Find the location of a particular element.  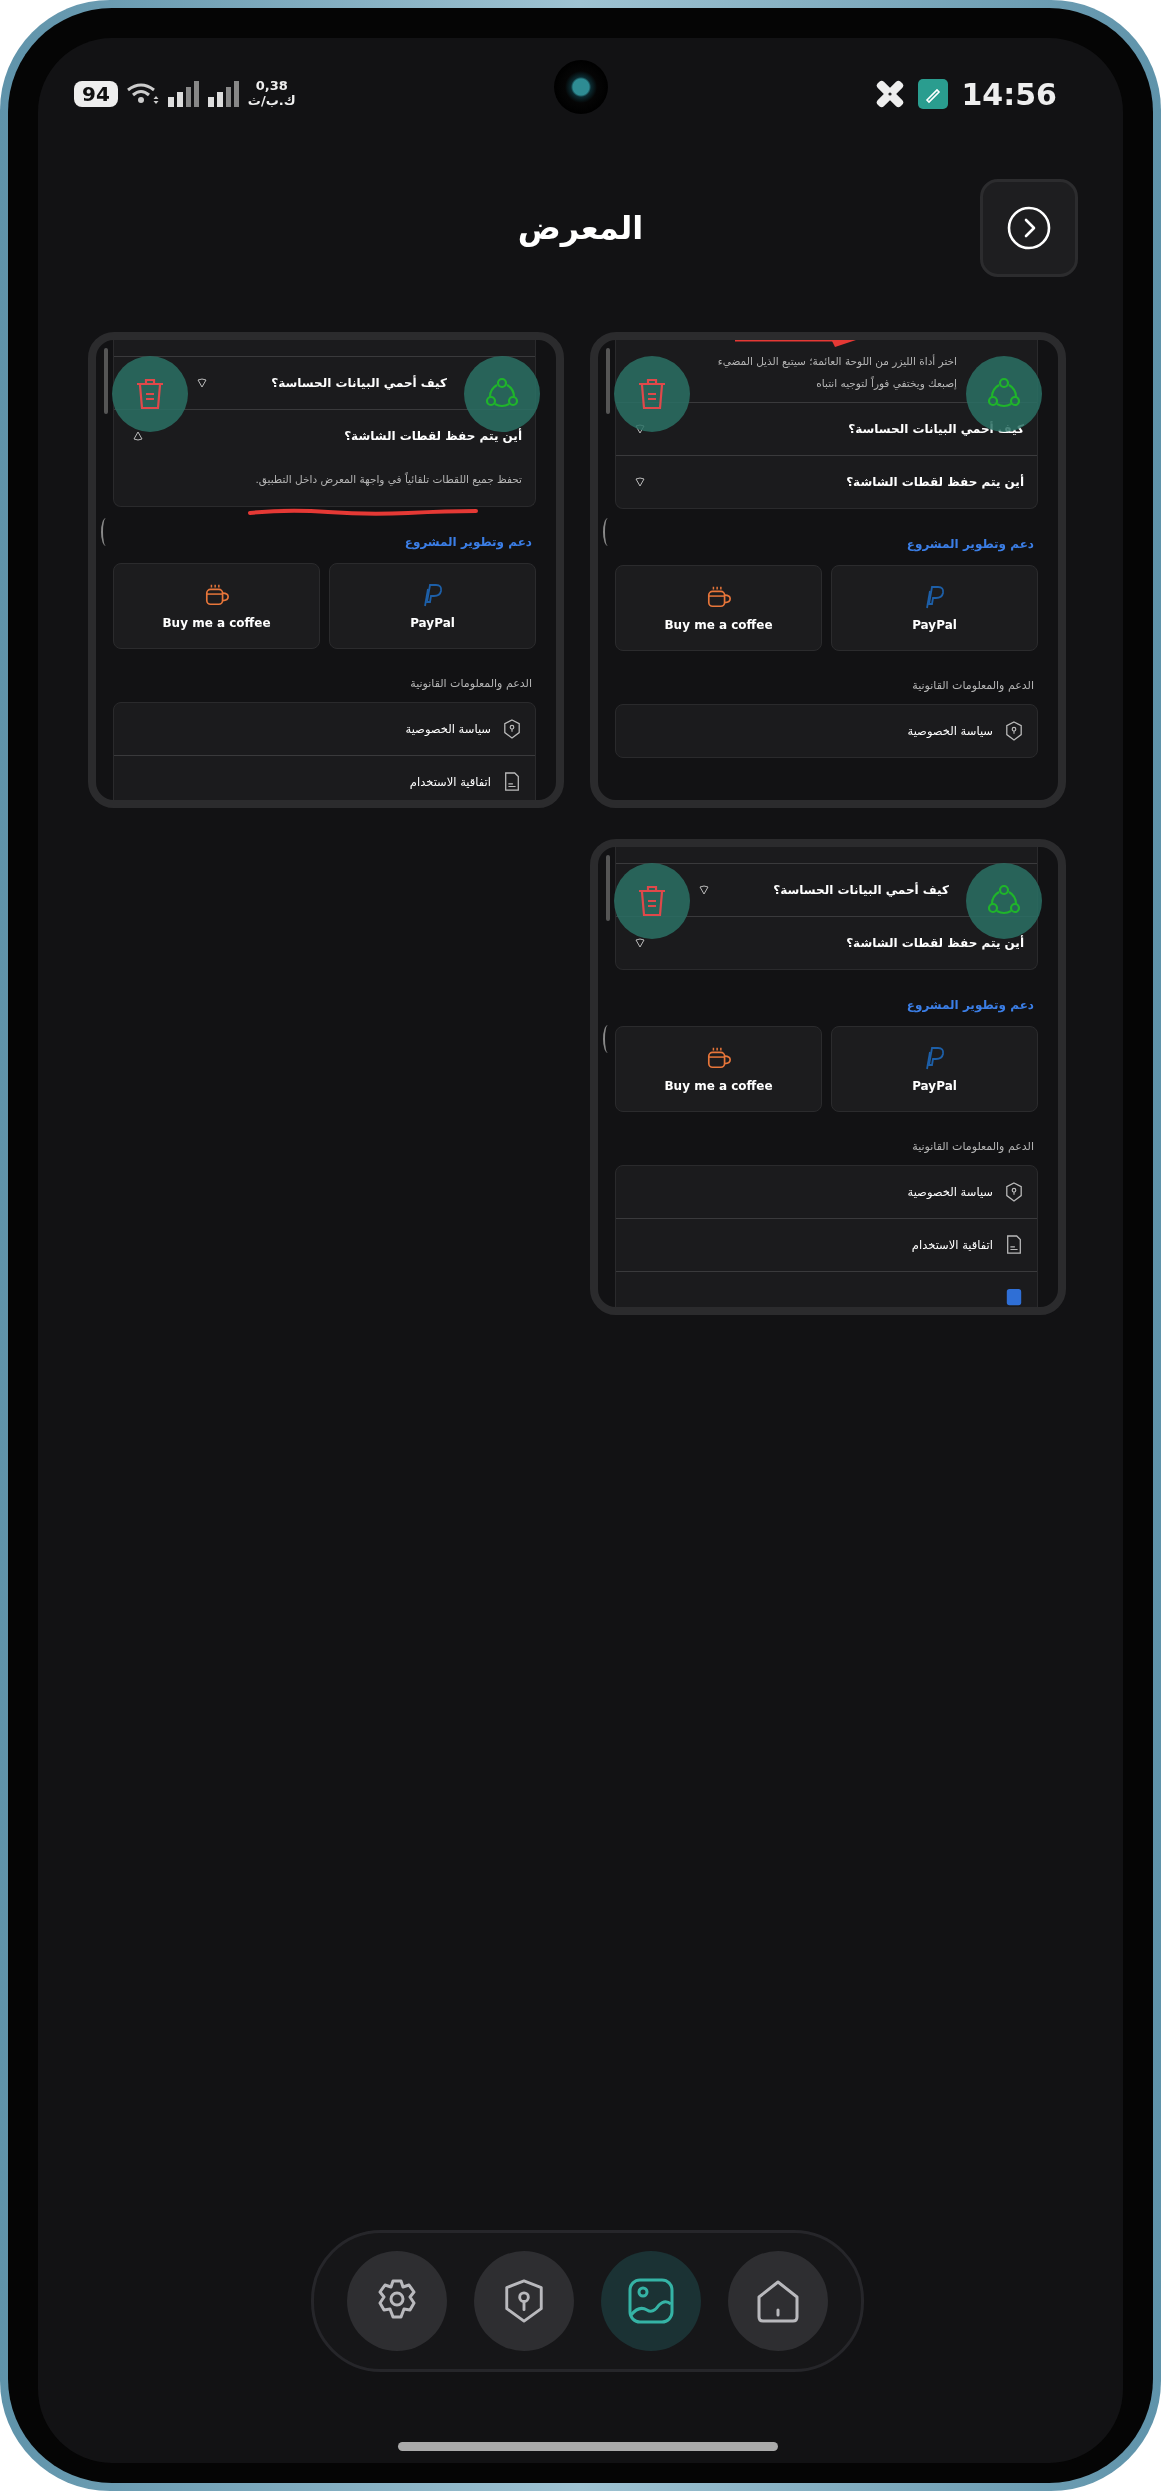

clock-time: 14:56 is located at coordinates (1009, 94).